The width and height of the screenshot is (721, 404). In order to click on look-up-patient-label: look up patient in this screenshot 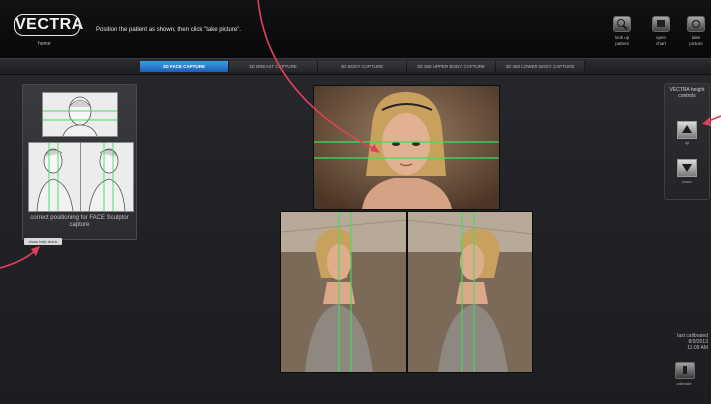, I will do `click(622, 40)`.